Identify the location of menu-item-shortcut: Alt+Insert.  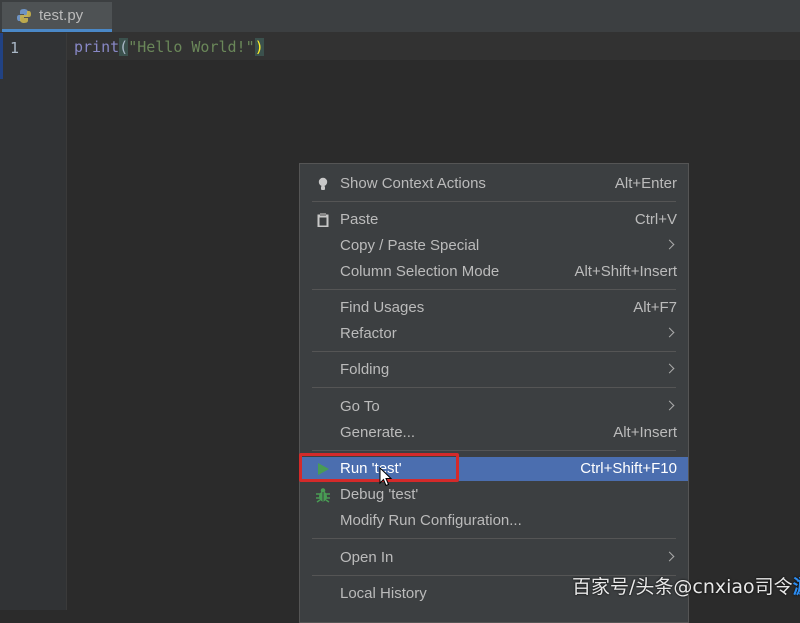
(645, 432).